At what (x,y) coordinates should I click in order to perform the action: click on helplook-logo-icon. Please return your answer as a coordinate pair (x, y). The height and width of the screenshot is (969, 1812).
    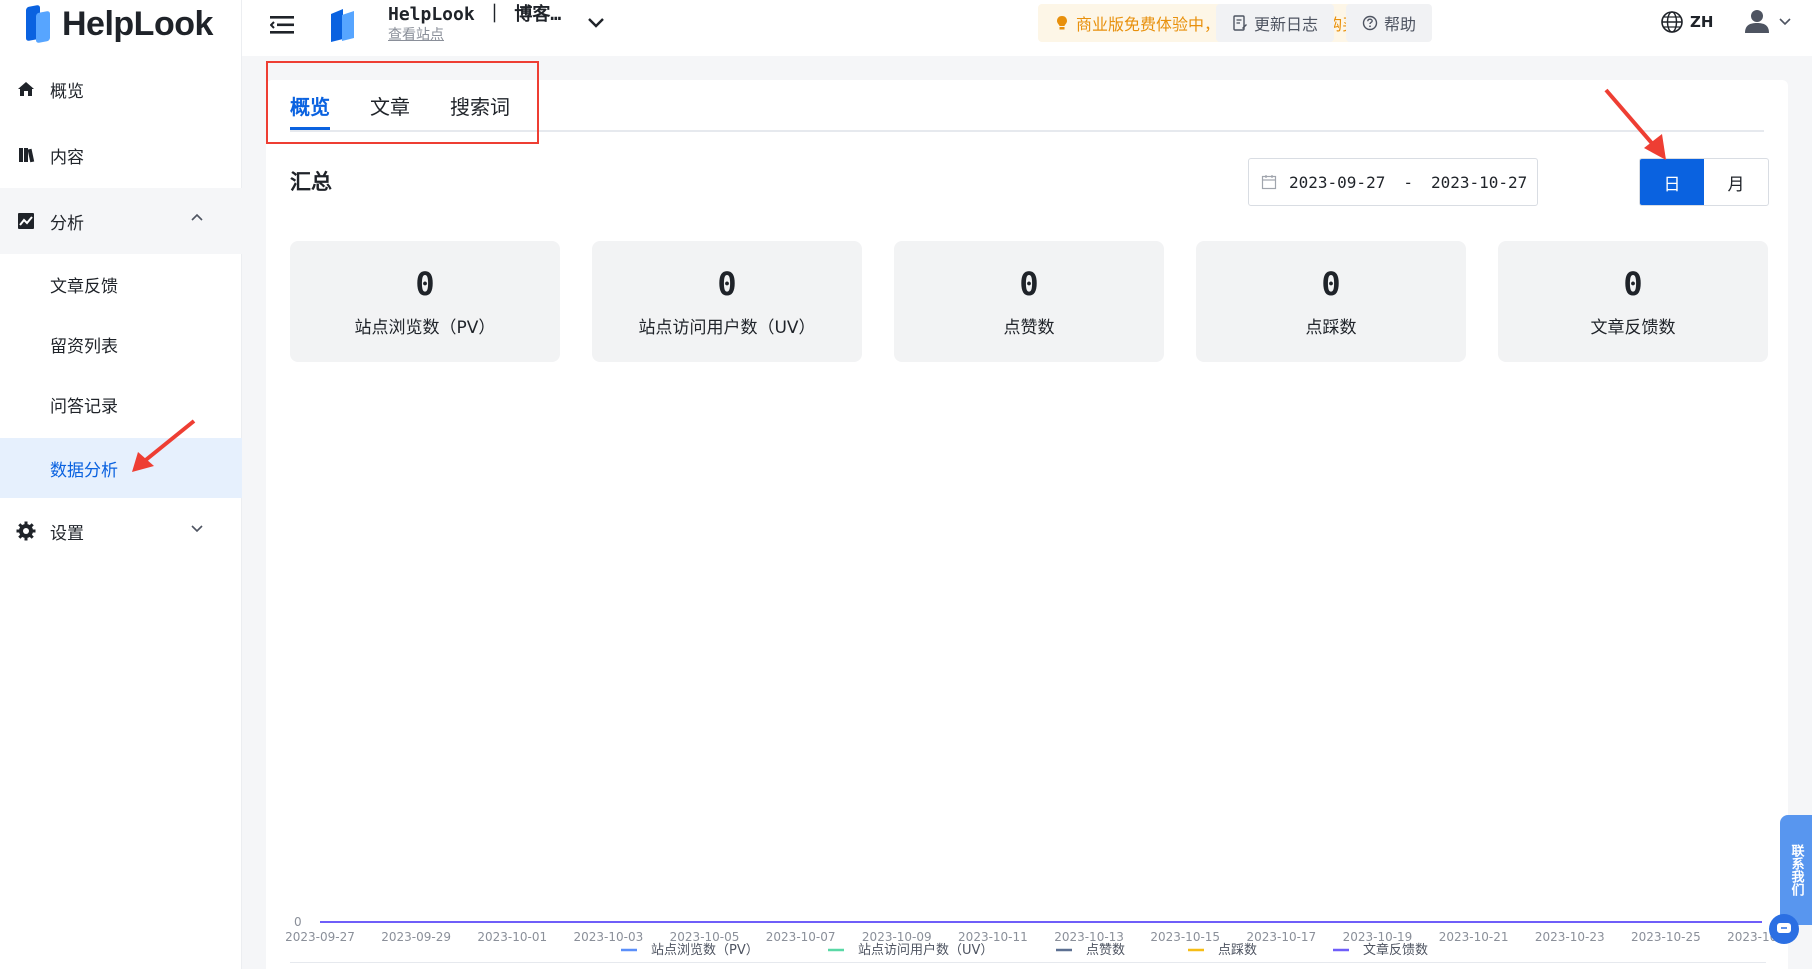
    Looking at the image, I should click on (37, 24).